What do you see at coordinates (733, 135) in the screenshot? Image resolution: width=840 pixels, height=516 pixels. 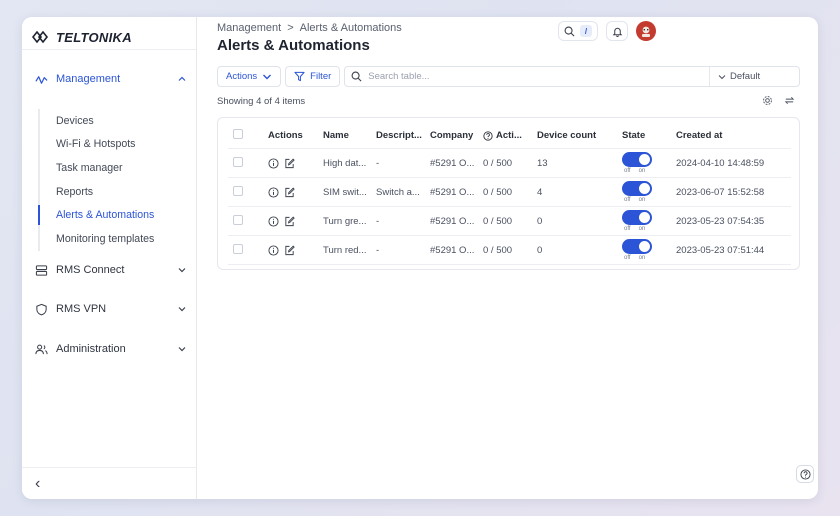 I see `column-header-created-at: Created at` at bounding box center [733, 135].